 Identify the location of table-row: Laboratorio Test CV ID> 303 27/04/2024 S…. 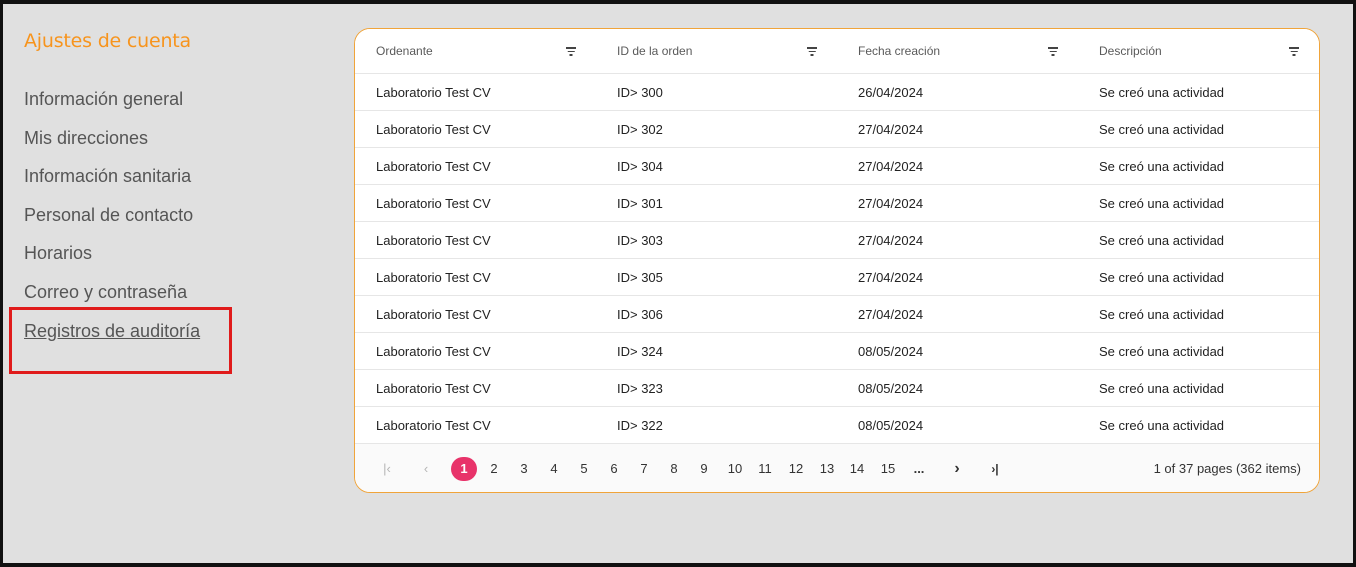
(837, 240).